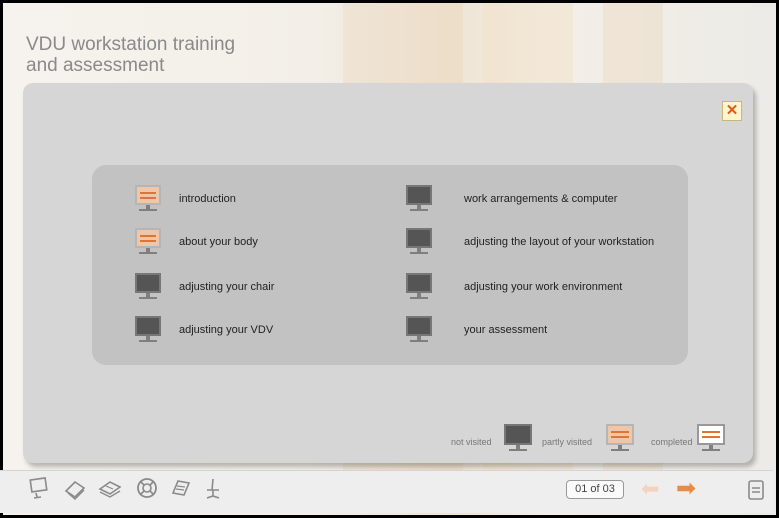 This screenshot has width=779, height=518. I want to click on menu-item-label: adjusting your work environment, so click(543, 287).